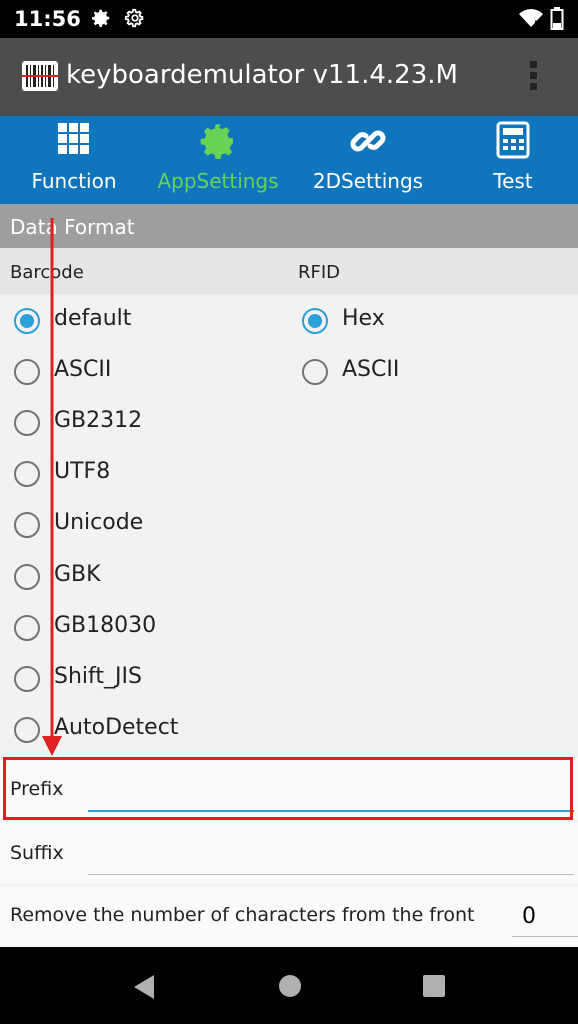  I want to click on svg-text: 5, so click(537, 24).